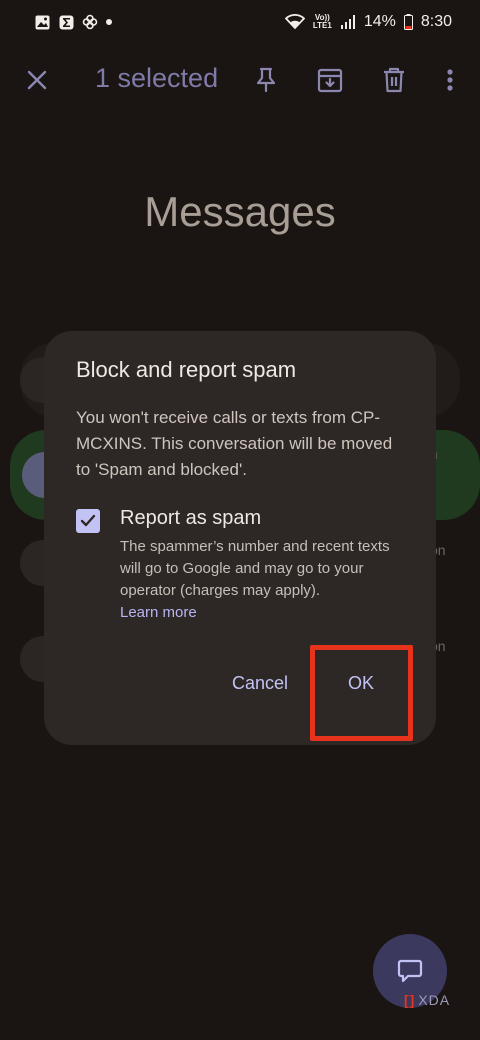 The height and width of the screenshot is (1040, 480). Describe the element at coordinates (322, 25) in the screenshot. I see `lte-label: LTE1` at that location.